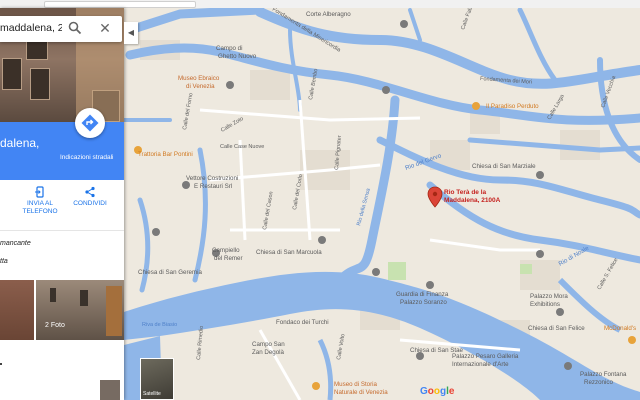  Describe the element at coordinates (20, 143) in the screenshot. I see `place-title: dalena,` at that location.